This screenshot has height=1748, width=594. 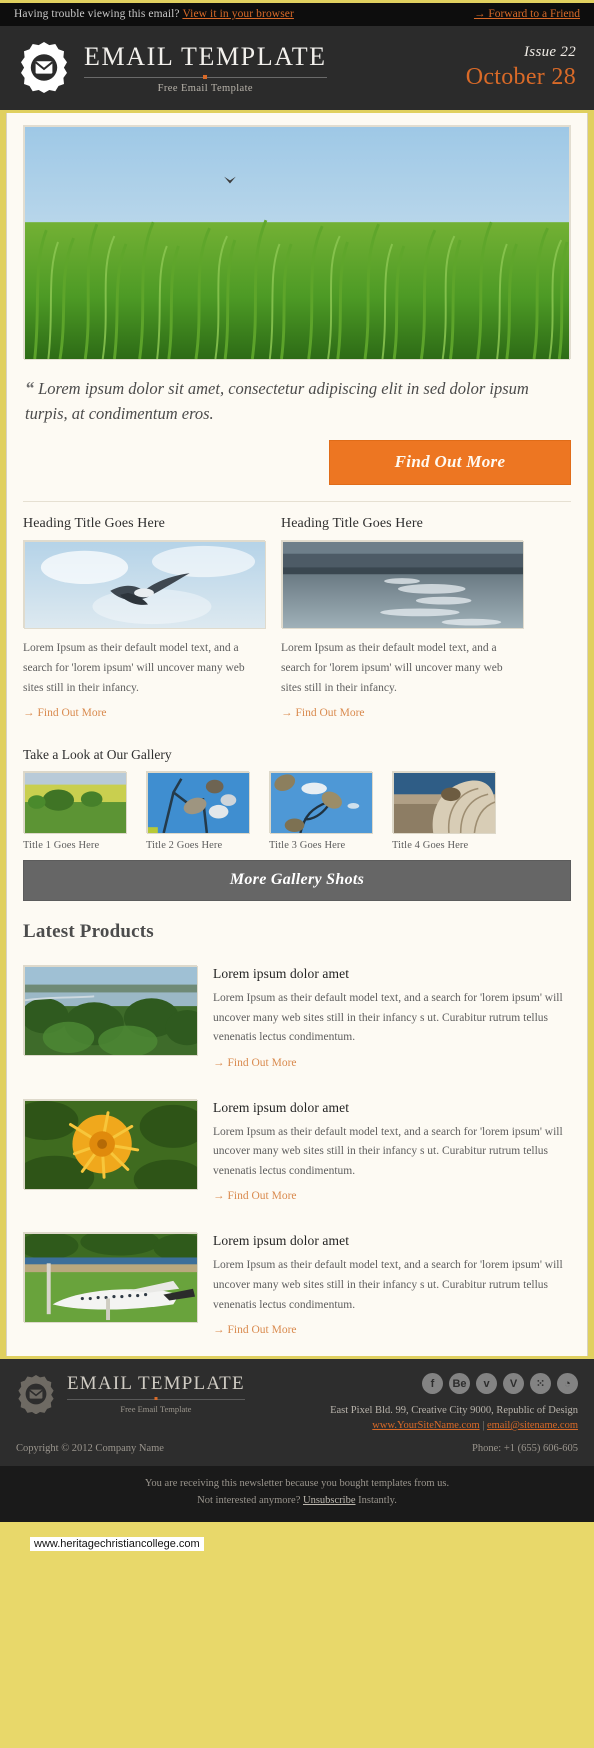 I want to click on brand-text-block: EMAIL TEMPLATE Free Email Template, so click(x=205, y=67).